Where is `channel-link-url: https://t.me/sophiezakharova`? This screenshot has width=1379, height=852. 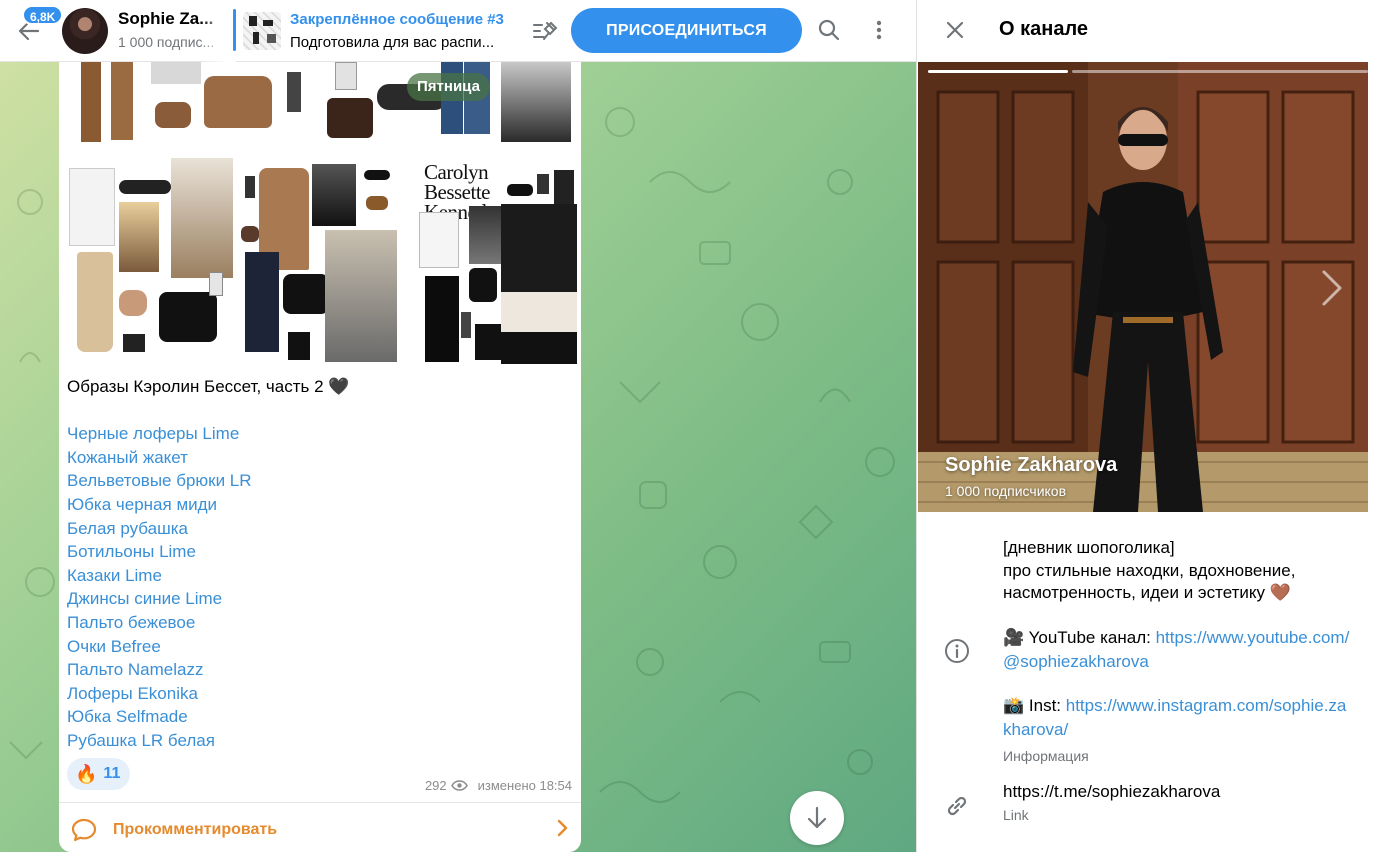
channel-link-url: https://t.me/sophiezakharova is located at coordinates (1111, 792).